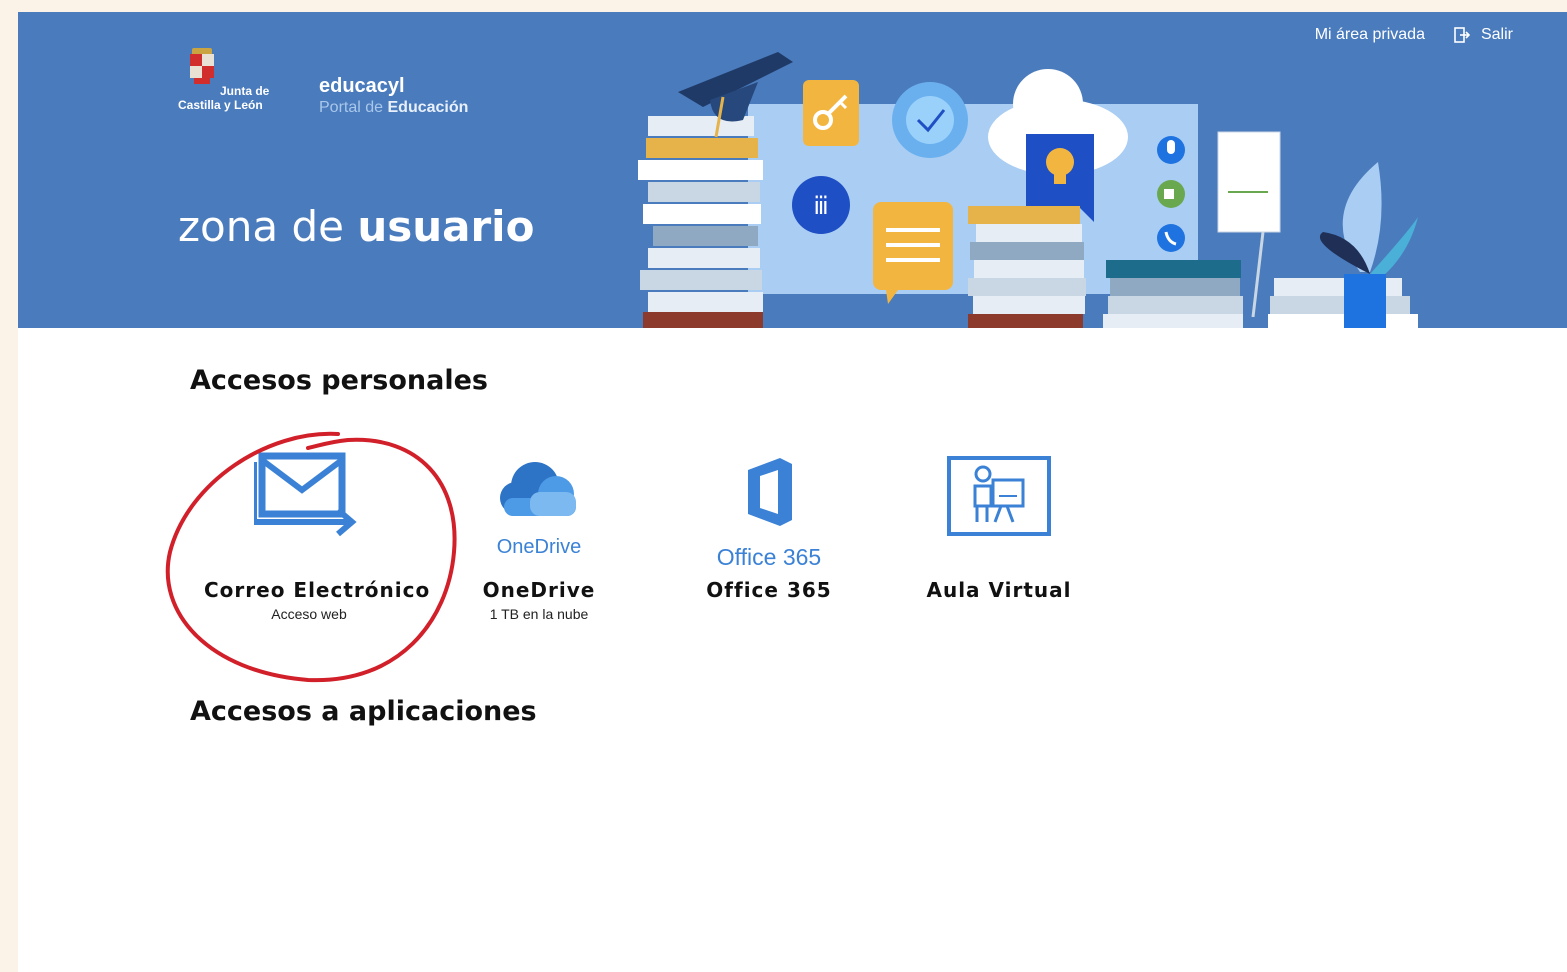 This screenshot has height=972, width=1567. I want to click on brand-subtitle-strong: Educación, so click(428, 107).